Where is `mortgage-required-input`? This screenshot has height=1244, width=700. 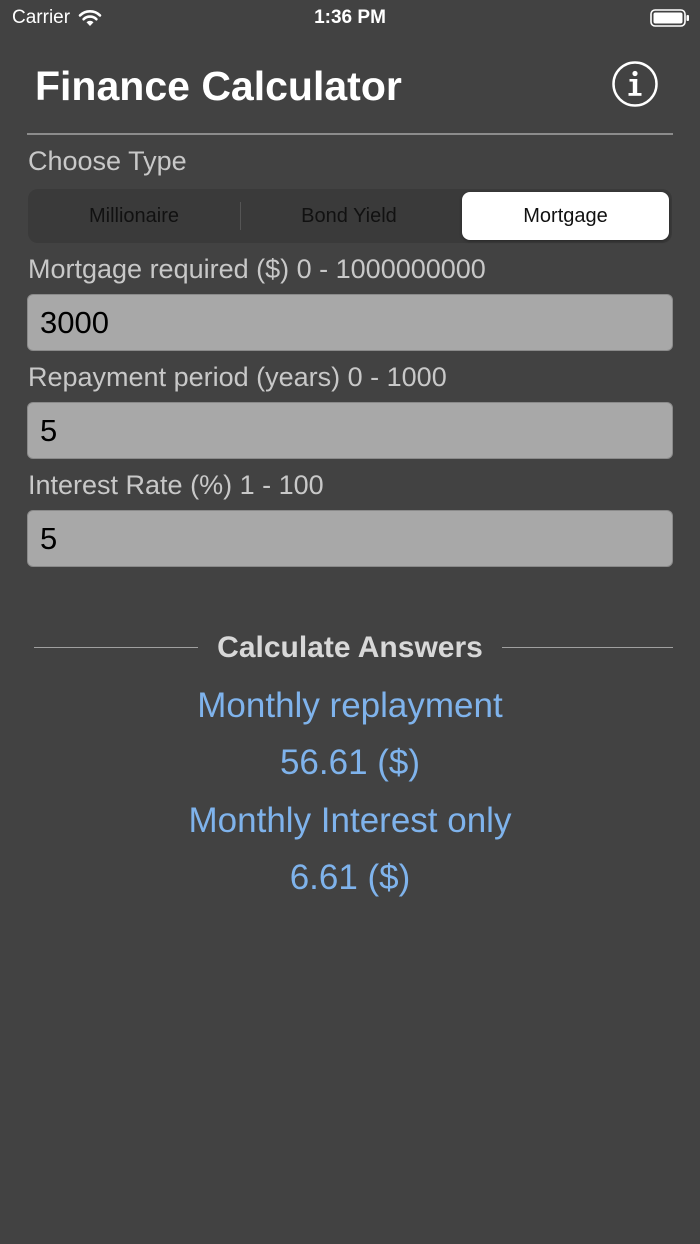
mortgage-required-input is located at coordinates (350, 322).